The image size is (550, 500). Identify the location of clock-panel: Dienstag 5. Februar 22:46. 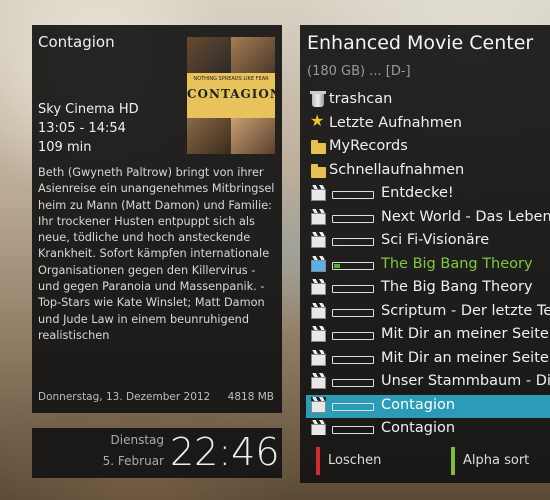
(157, 453).